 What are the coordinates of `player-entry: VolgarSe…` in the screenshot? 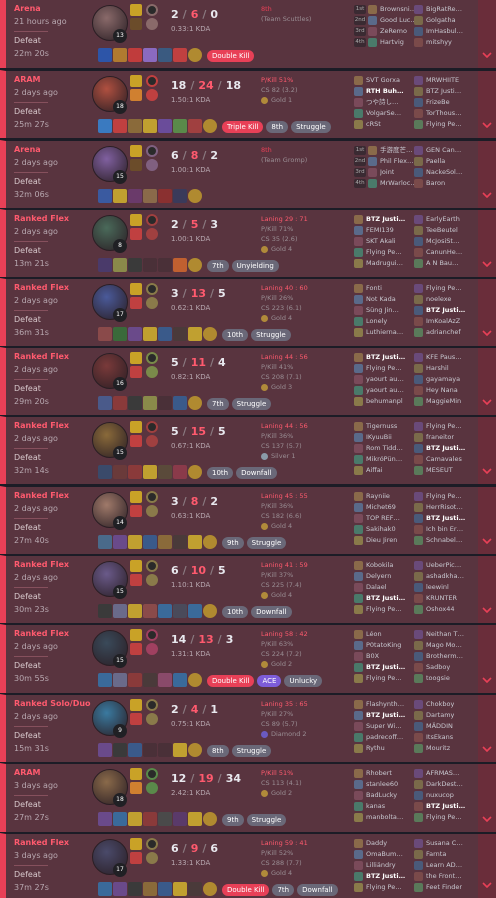 It's located at (377, 113).